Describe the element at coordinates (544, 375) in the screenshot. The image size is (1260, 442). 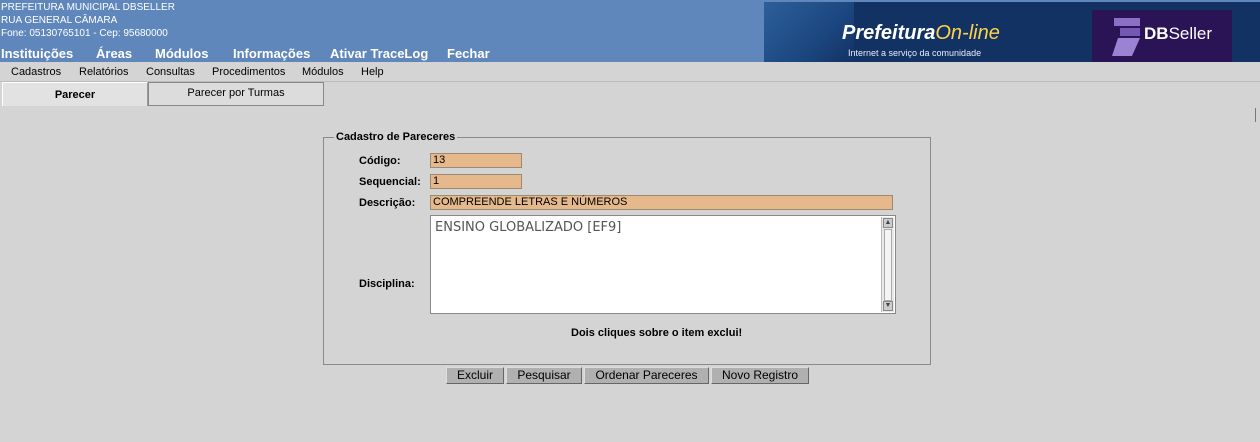
I see `pesquisar-button: Pesquisar` at that location.